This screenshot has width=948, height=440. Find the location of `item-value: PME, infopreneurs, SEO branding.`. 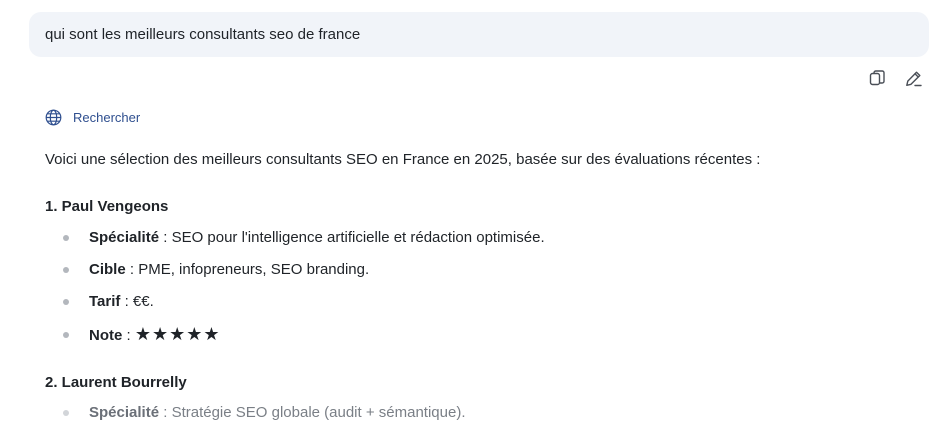

item-value: PME, infopreneurs, SEO branding. is located at coordinates (254, 269).